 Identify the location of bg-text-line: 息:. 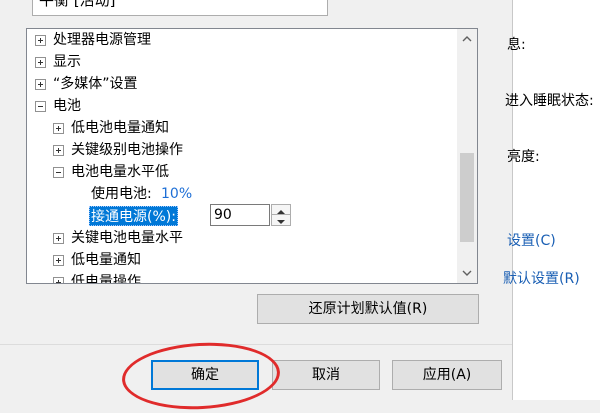
(516, 45).